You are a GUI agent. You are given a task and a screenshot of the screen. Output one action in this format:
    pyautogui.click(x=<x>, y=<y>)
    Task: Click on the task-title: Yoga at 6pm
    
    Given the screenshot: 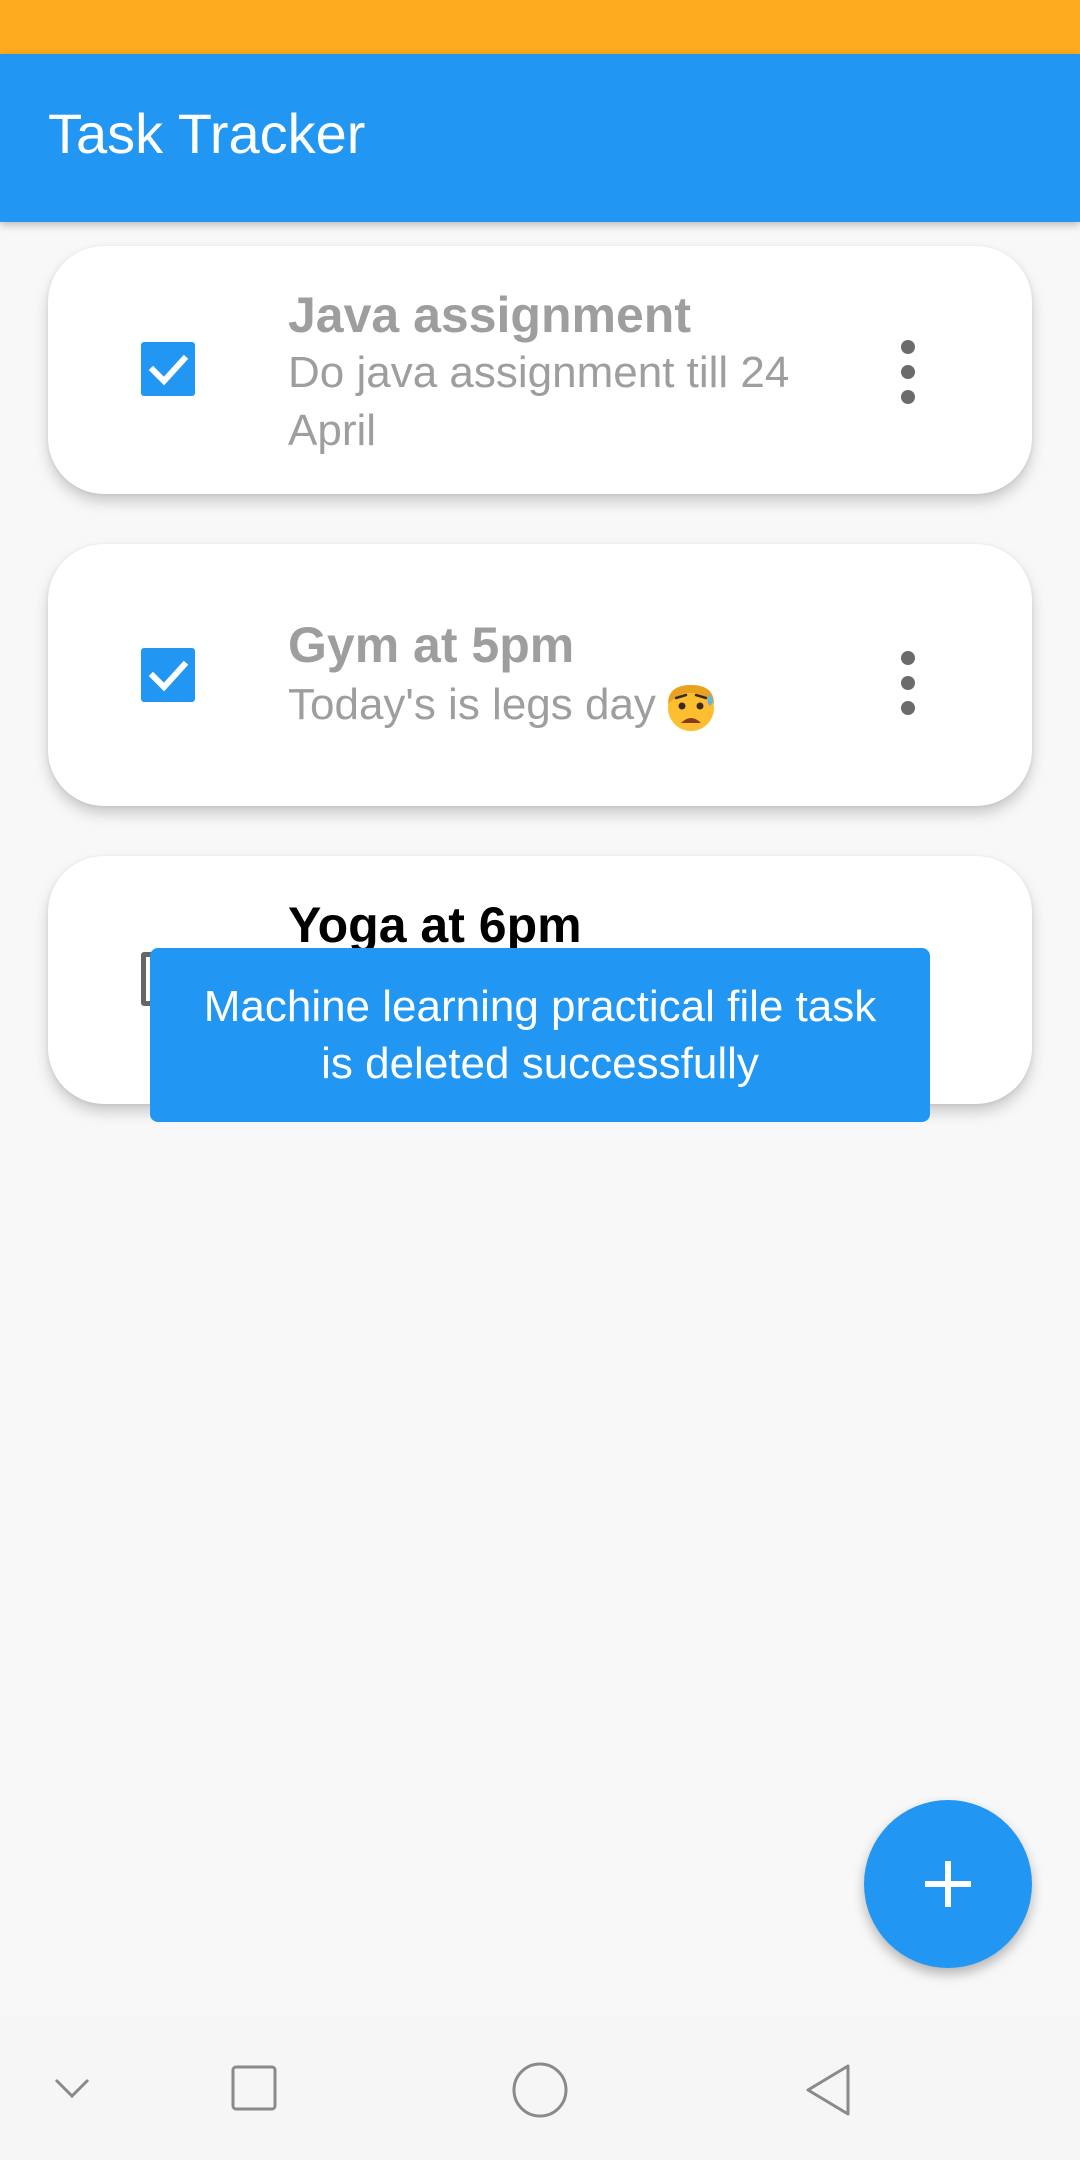 What is the action you would take?
    pyautogui.click(x=435, y=925)
    